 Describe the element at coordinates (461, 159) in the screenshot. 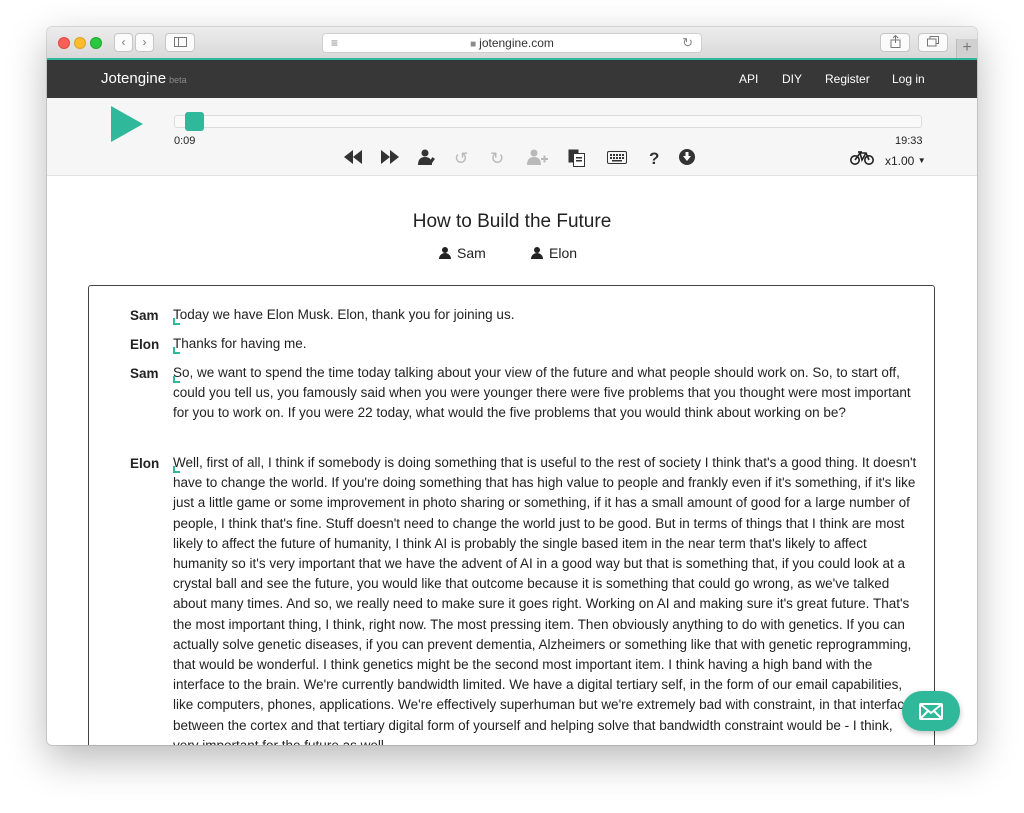

I see `undo-icon: ↺` at that location.